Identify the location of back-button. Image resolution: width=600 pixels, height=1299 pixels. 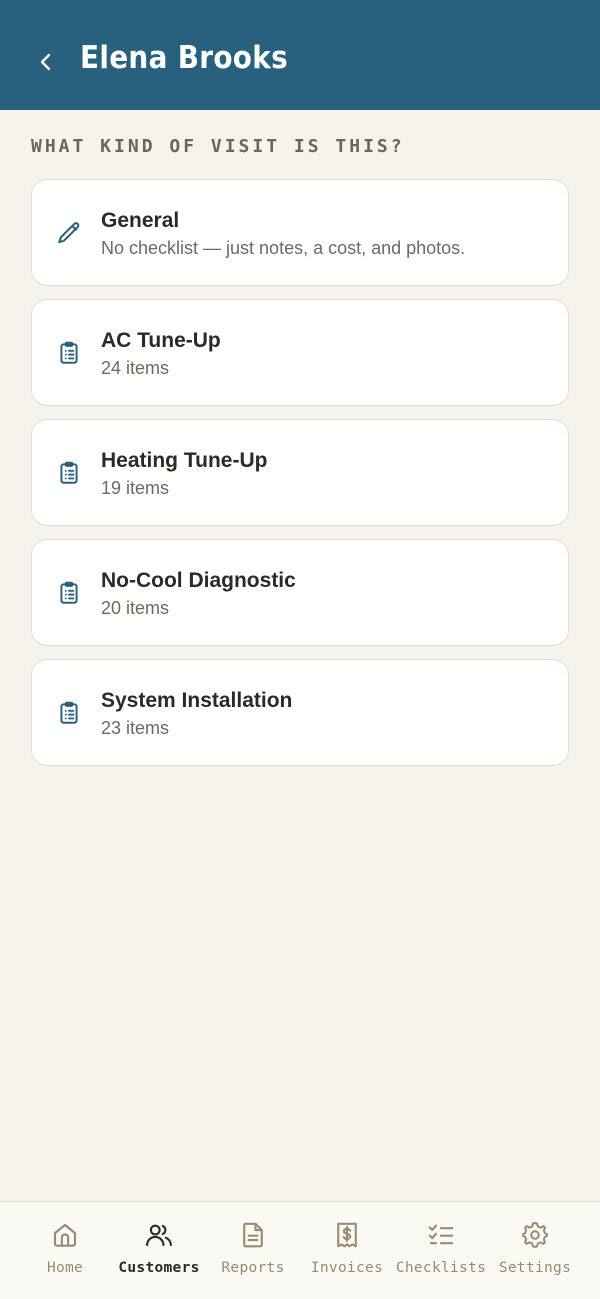
(46, 62).